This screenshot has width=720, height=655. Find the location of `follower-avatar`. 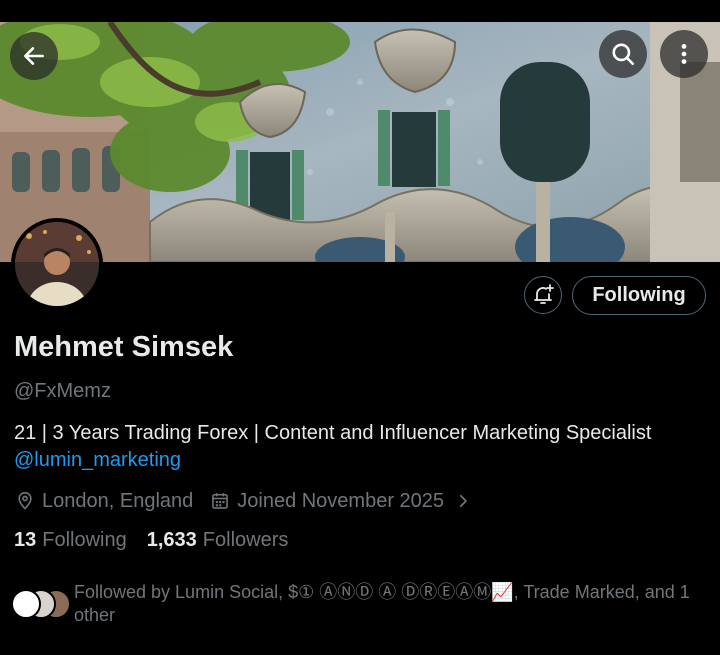

follower-avatar is located at coordinates (26, 604).